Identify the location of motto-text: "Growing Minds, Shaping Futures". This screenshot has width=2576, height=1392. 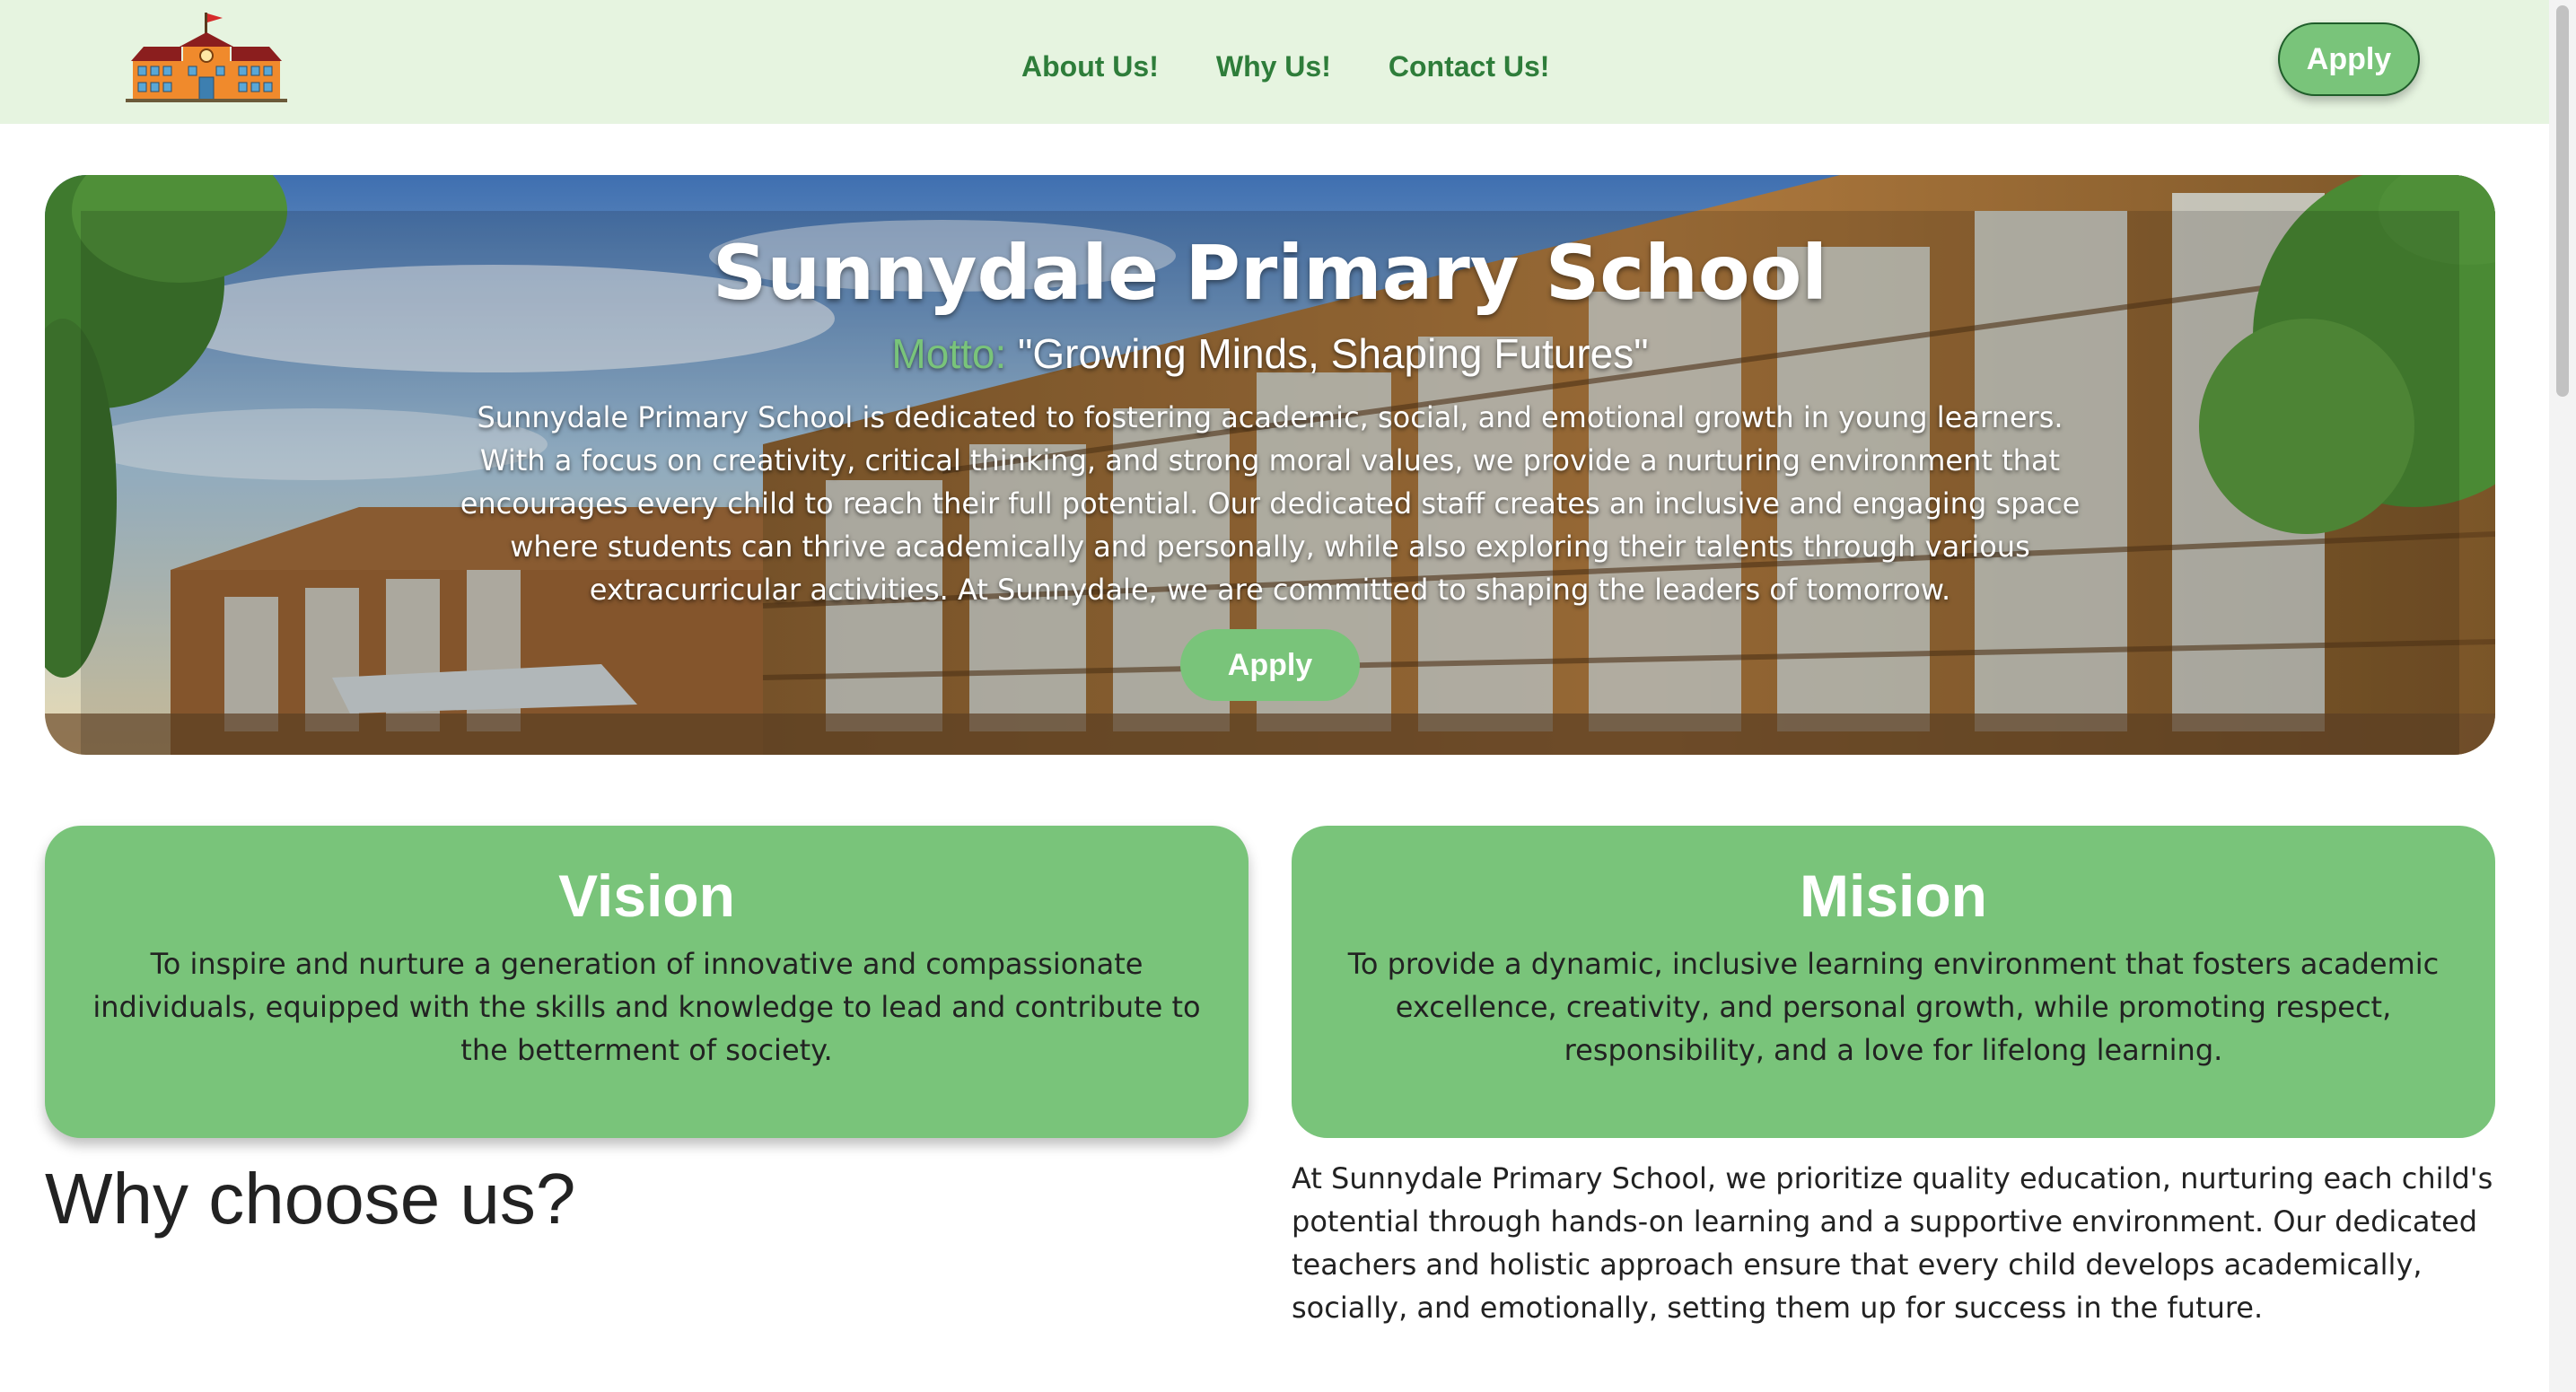
(1327, 353).